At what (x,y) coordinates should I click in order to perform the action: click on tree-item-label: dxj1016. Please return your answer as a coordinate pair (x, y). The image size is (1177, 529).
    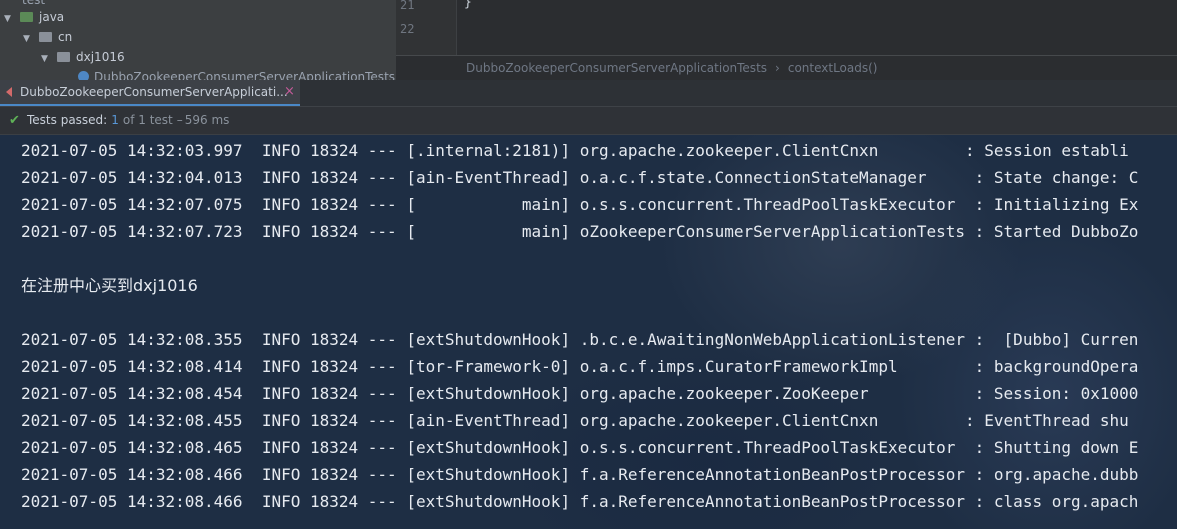
    Looking at the image, I should click on (100, 57).